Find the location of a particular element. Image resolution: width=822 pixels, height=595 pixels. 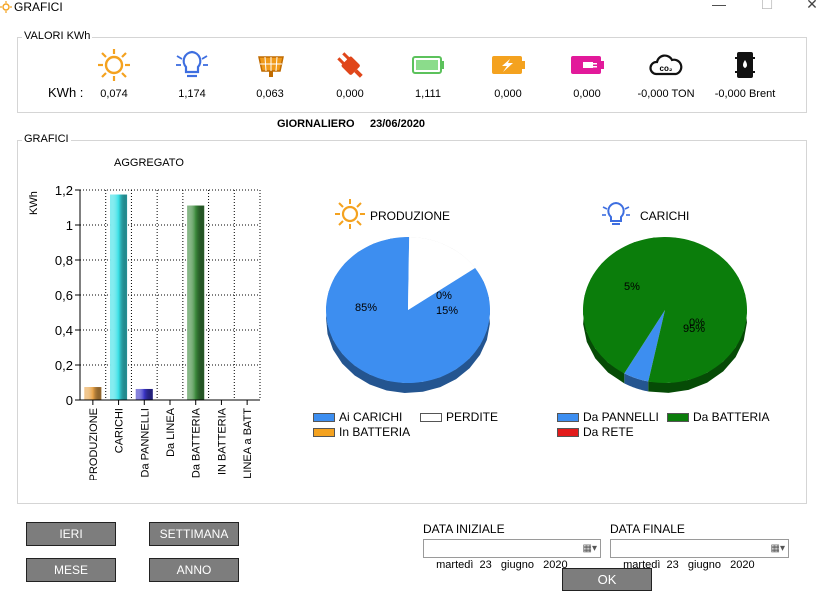

charts-group-legend: GRAFICI is located at coordinates (46, 139).